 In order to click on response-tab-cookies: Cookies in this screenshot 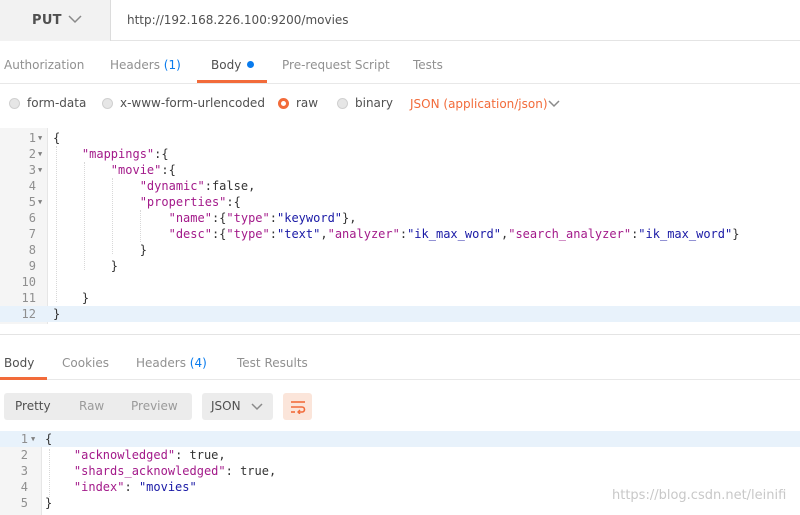, I will do `click(85, 363)`.